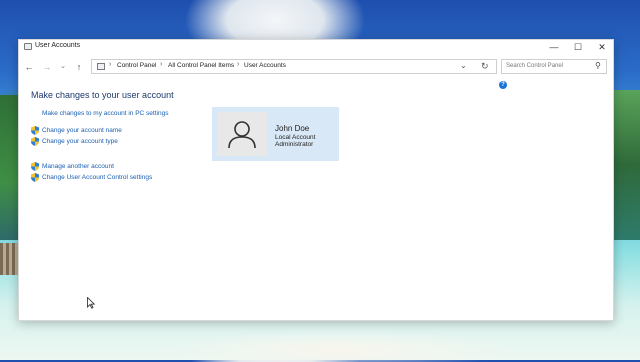 The image size is (640, 362). I want to click on user-icon, so click(242, 135).